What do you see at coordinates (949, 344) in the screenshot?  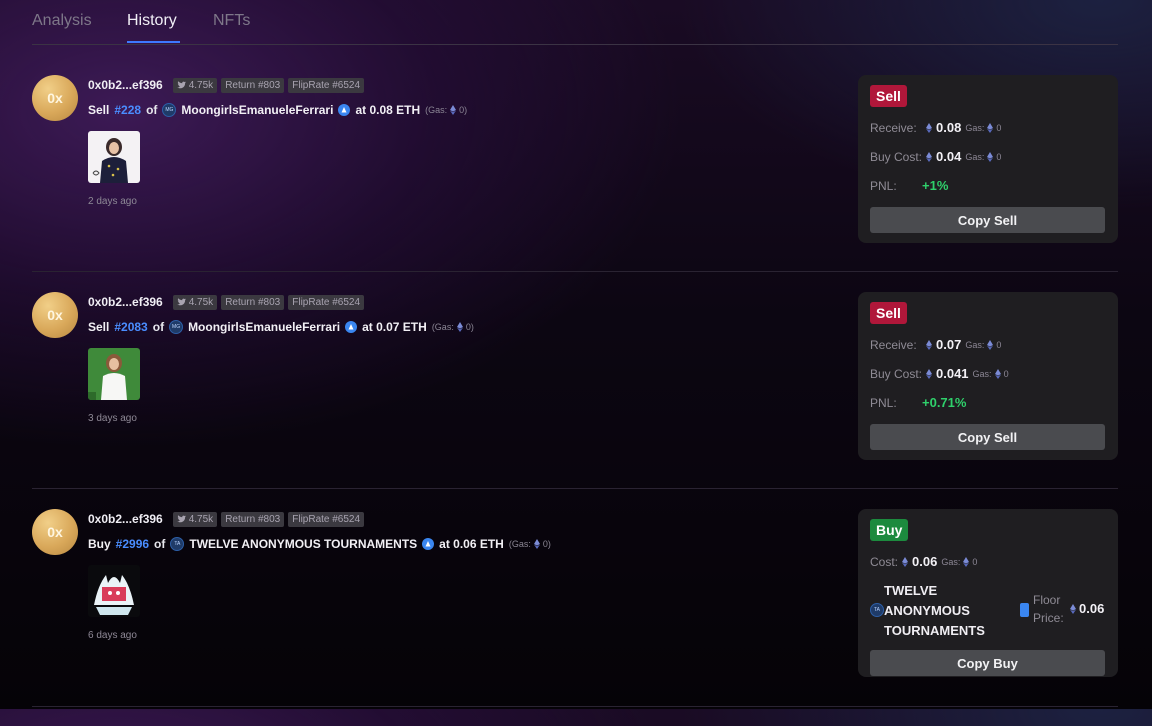 I see `receive-value: 0.07` at bounding box center [949, 344].